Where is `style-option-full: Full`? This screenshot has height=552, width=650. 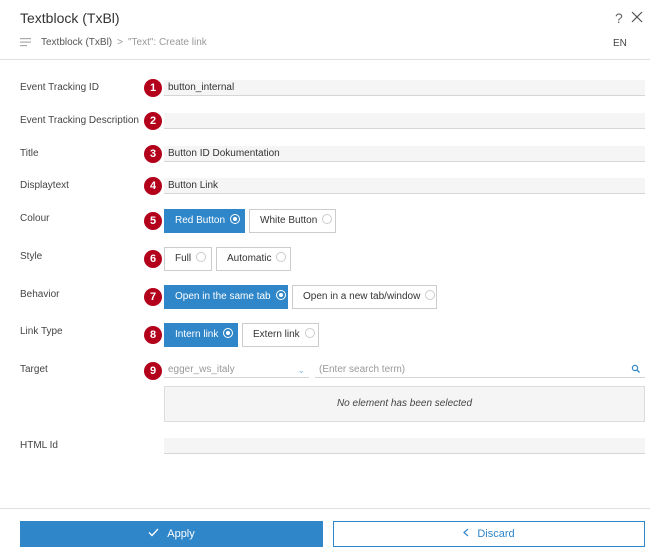
style-option-full: Full is located at coordinates (188, 259).